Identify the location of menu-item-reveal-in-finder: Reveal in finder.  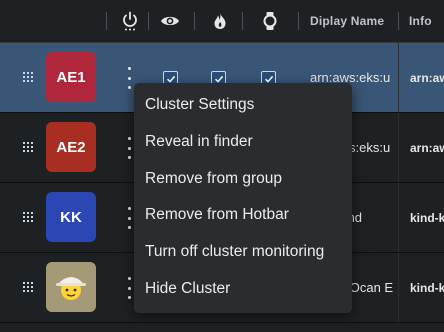
(243, 141).